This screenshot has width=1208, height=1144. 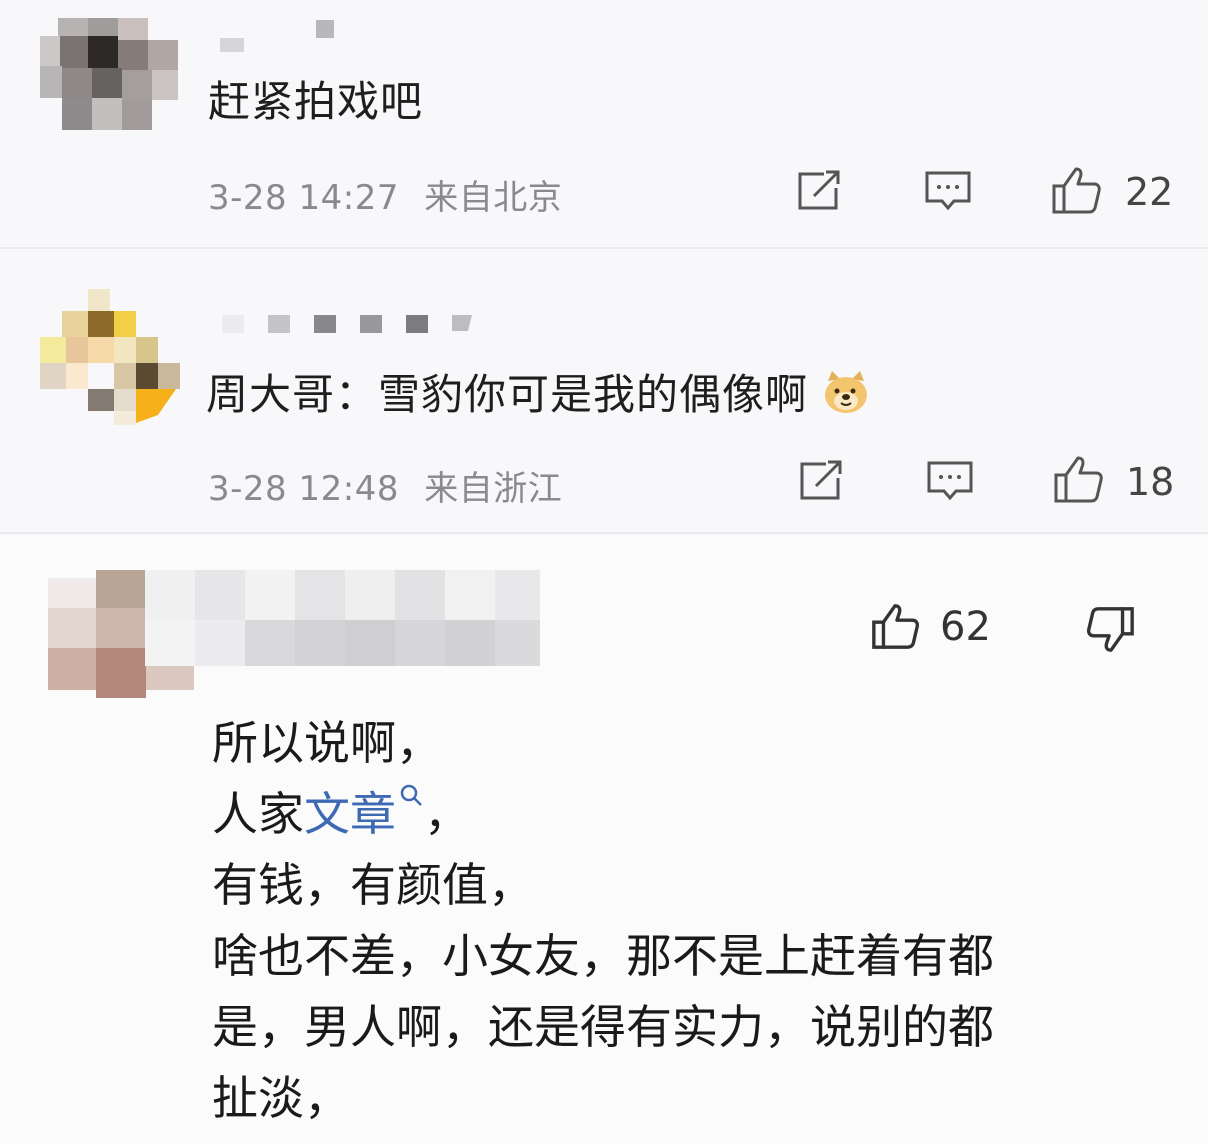 I want to click on timestamp: 3-28 14:27, so click(x=303, y=198).